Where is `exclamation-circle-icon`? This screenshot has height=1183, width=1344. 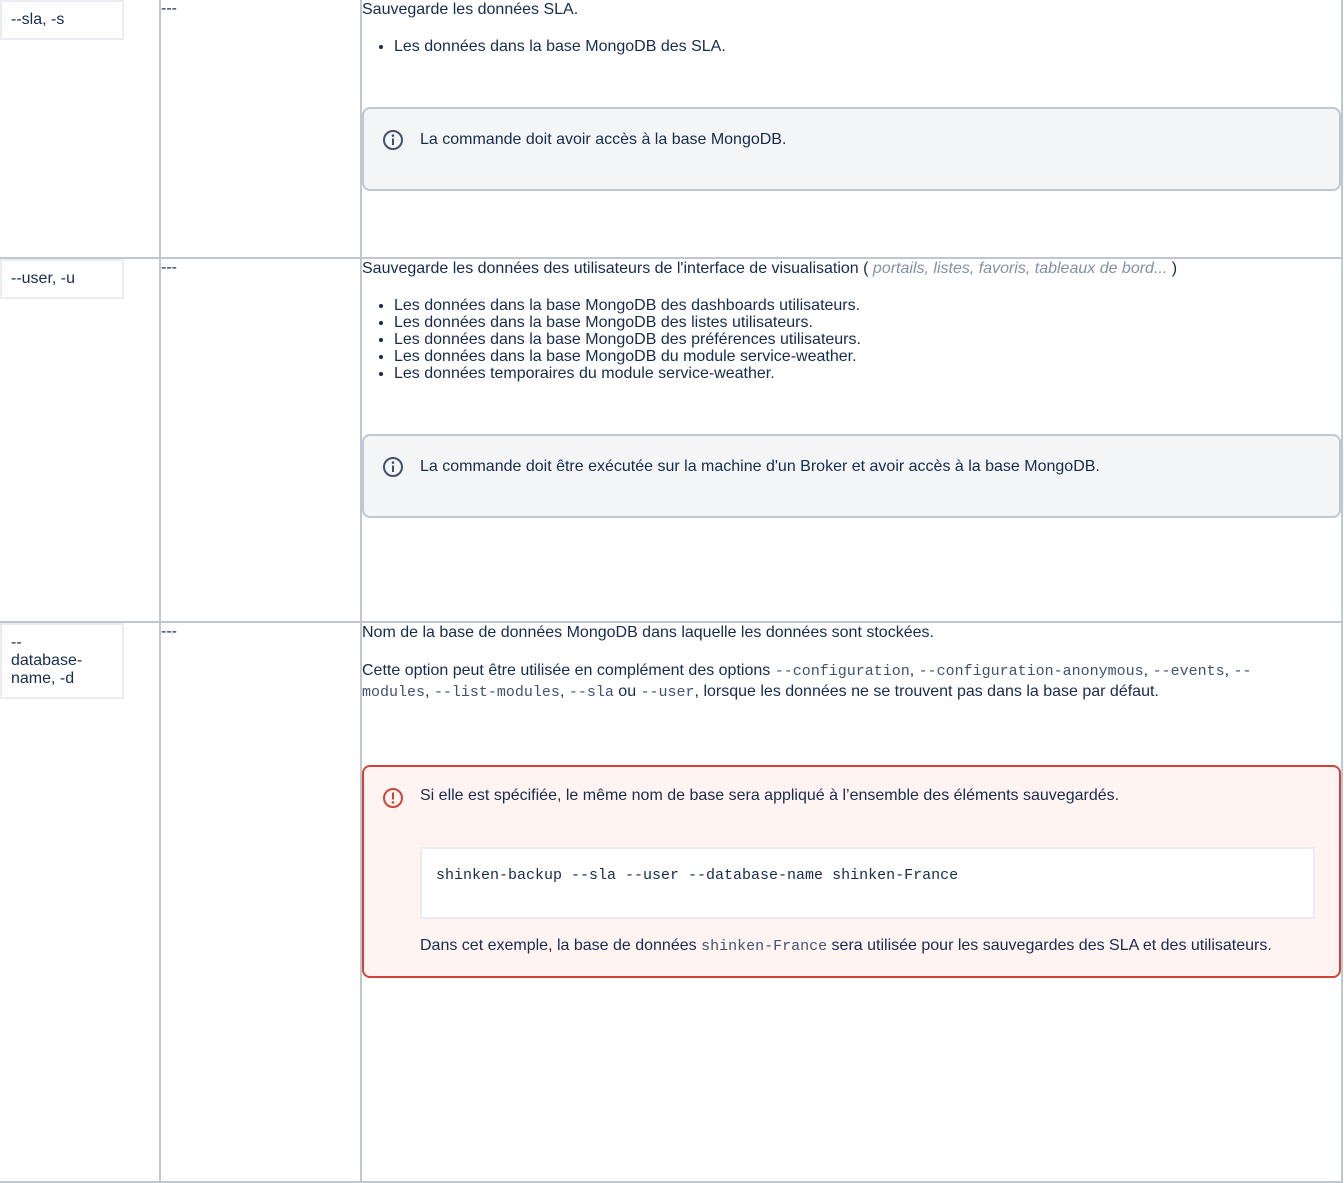
exclamation-circle-icon is located at coordinates (393, 798).